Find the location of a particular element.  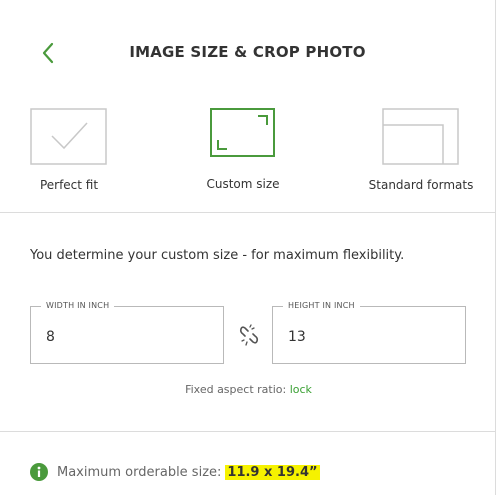

checkmark-frame-icon is located at coordinates (68, 136).